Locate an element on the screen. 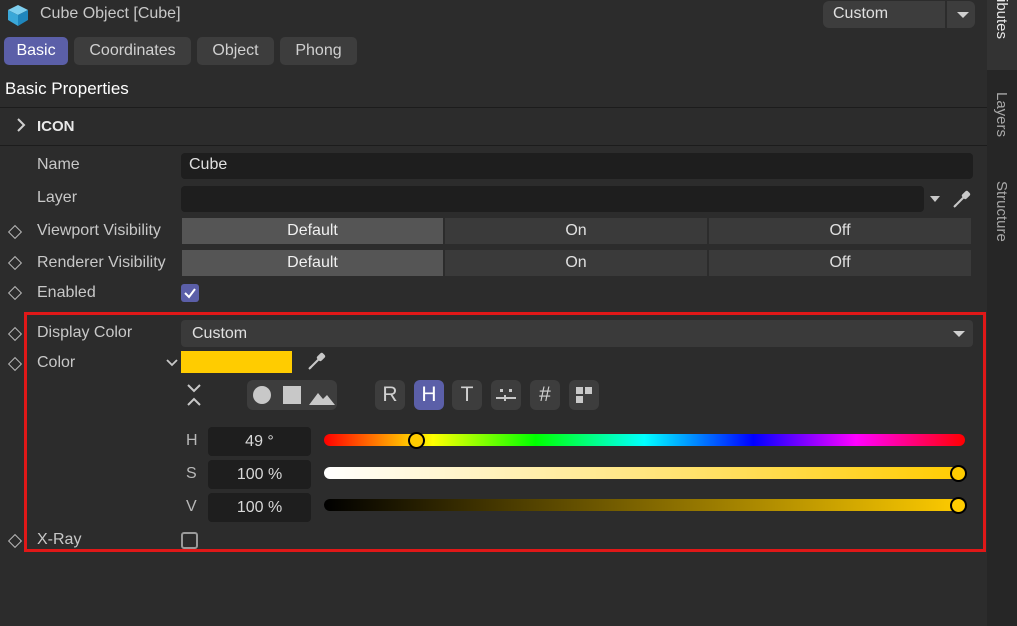 The width and height of the screenshot is (1017, 626). name-label: Name is located at coordinates (58, 164).